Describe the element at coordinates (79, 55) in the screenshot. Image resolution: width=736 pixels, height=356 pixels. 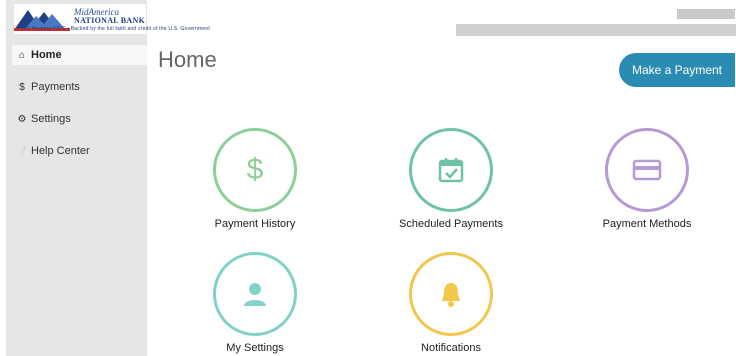
I see `sidebar-item-home: ⌂ Home` at that location.